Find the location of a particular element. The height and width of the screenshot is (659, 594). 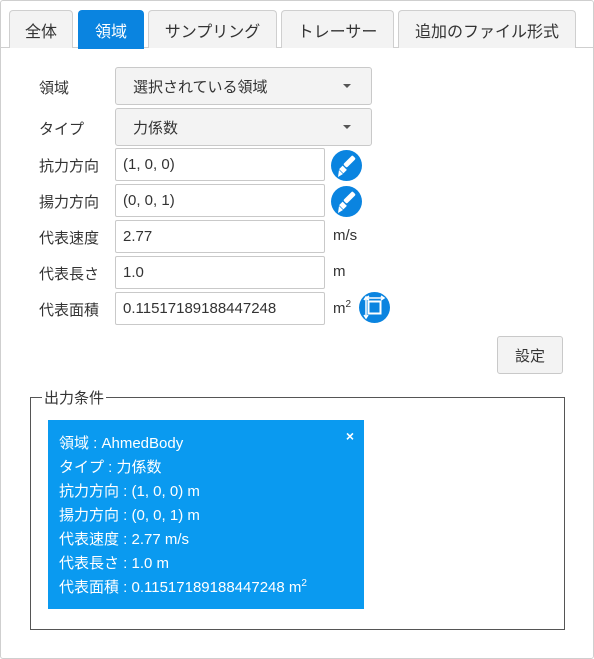

card-line-region: 領域 : AhmedBody is located at coordinates (121, 443).